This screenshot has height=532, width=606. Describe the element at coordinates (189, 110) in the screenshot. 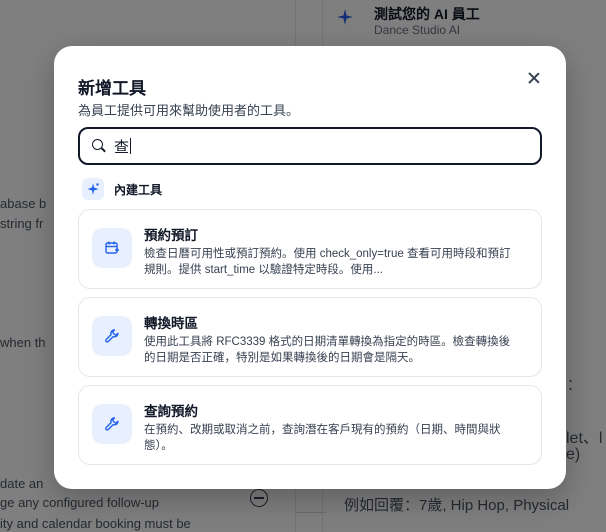

I see `dialog-subtitle: 為員工提供可用來幫助使用者的工具。` at that location.